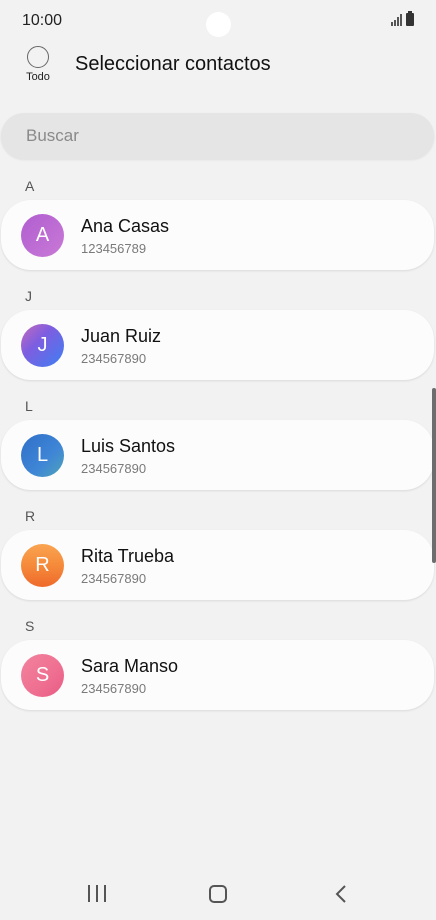 This screenshot has width=436, height=920. Describe the element at coordinates (173, 64) in the screenshot. I see `page-title: Seleccionar contactos` at that location.